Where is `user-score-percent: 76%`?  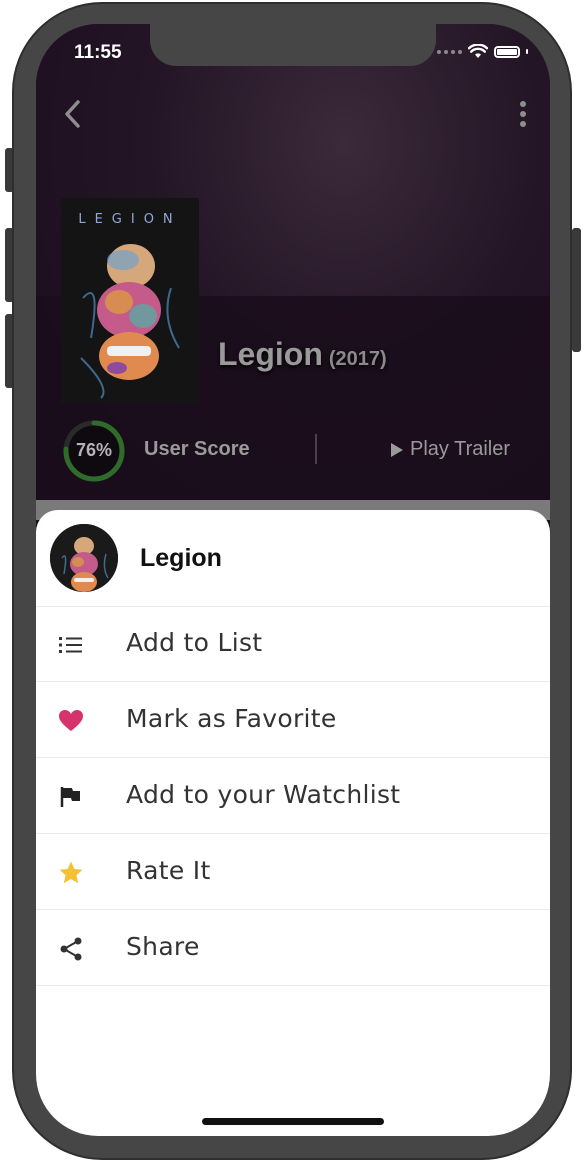
user-score-percent: 76% is located at coordinates (94, 450).